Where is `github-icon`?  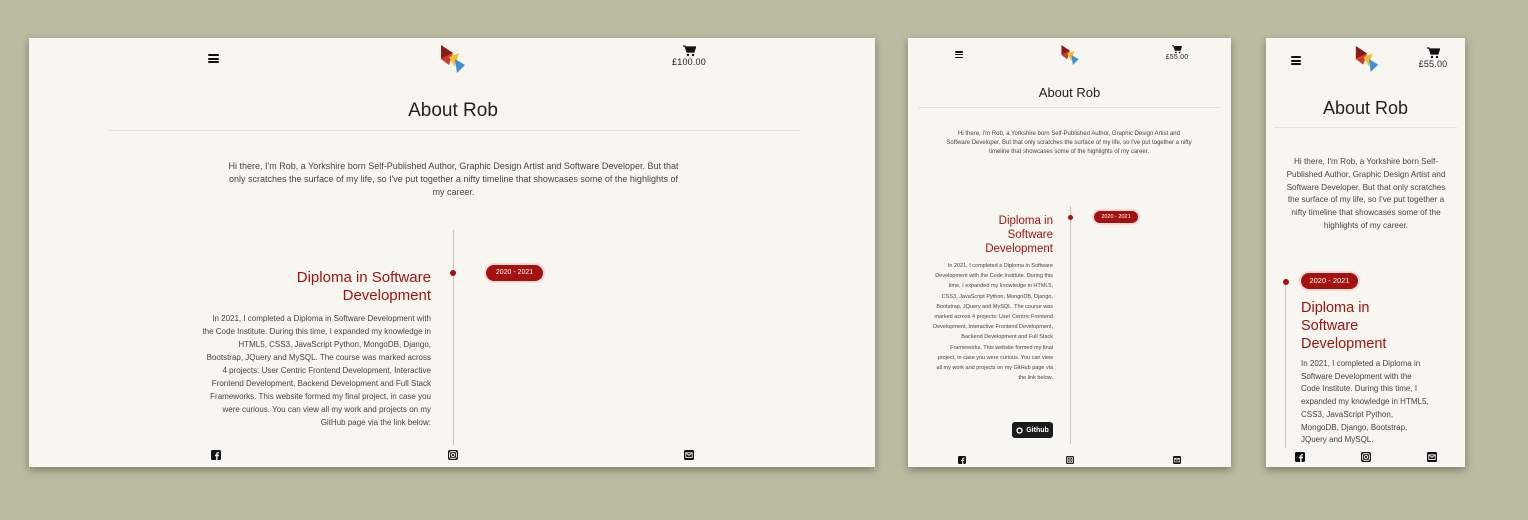 github-icon is located at coordinates (1019, 430).